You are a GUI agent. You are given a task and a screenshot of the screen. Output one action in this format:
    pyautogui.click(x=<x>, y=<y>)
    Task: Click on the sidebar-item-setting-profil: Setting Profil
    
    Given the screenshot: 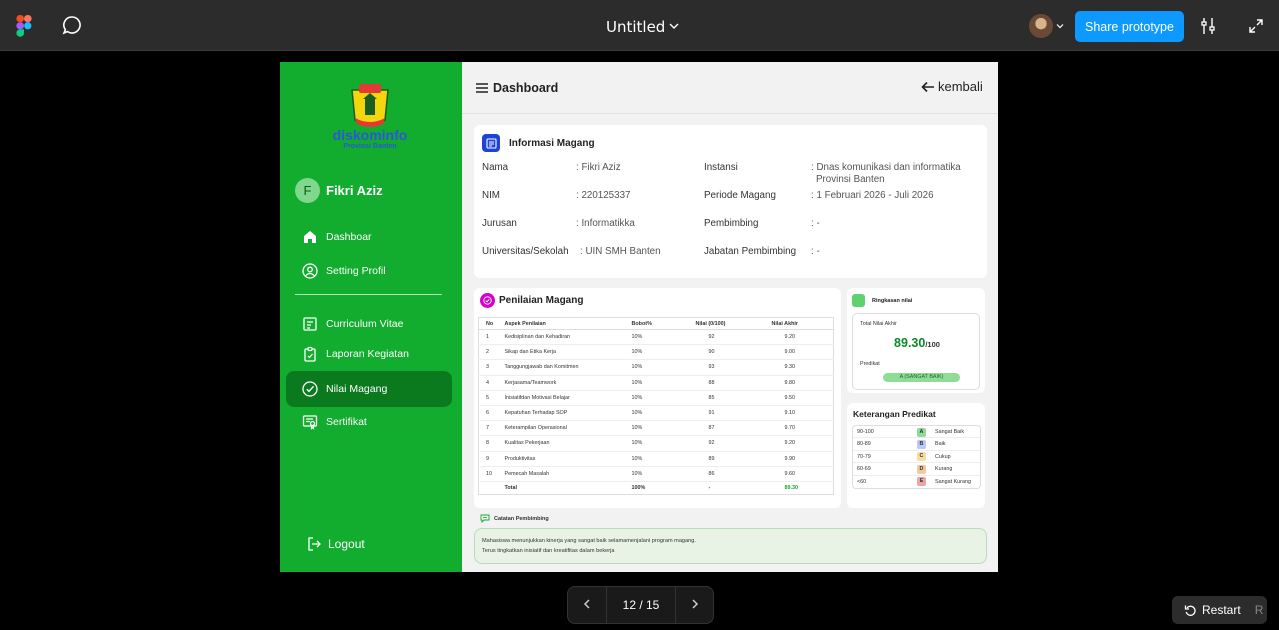 What is the action you would take?
    pyautogui.click(x=369, y=270)
    